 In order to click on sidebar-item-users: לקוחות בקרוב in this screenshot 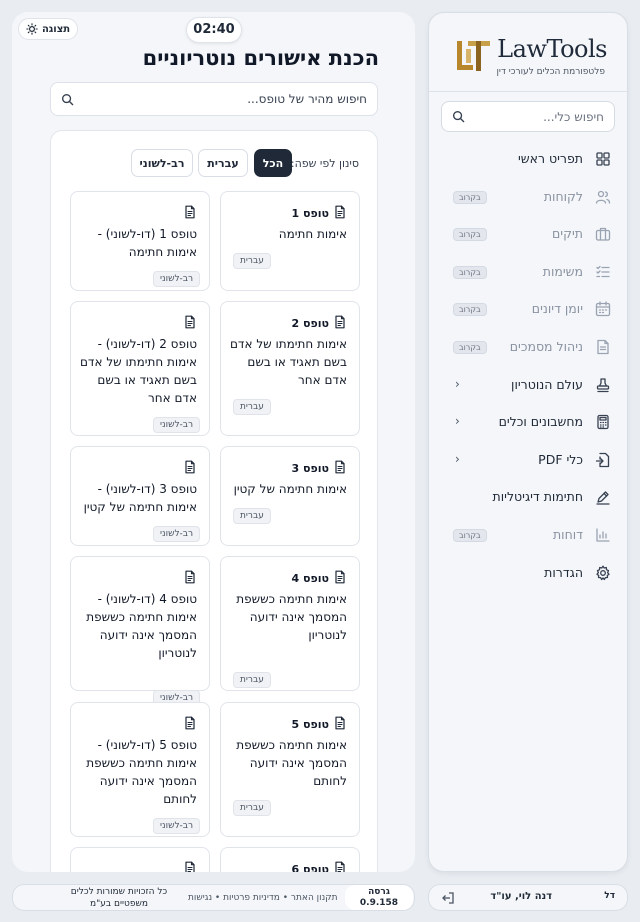, I will do `click(529, 197)`.